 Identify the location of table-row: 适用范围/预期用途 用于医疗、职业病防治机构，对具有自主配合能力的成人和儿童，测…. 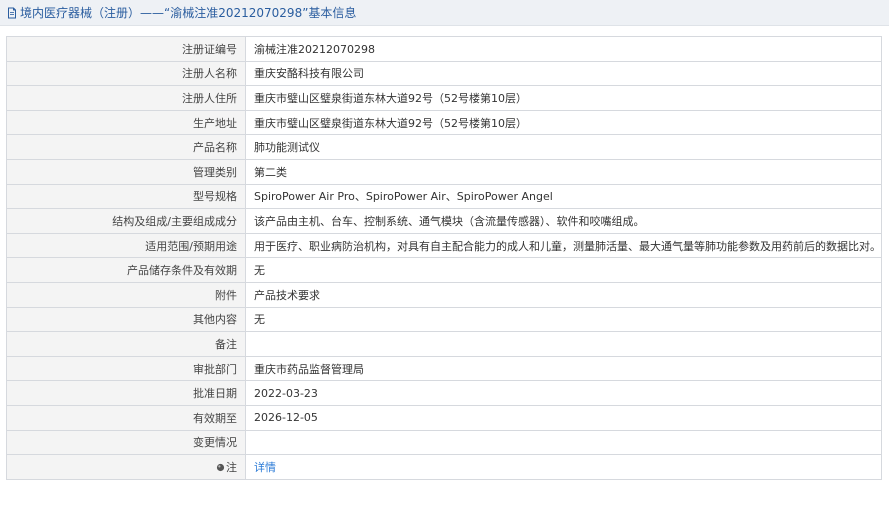
(444, 245).